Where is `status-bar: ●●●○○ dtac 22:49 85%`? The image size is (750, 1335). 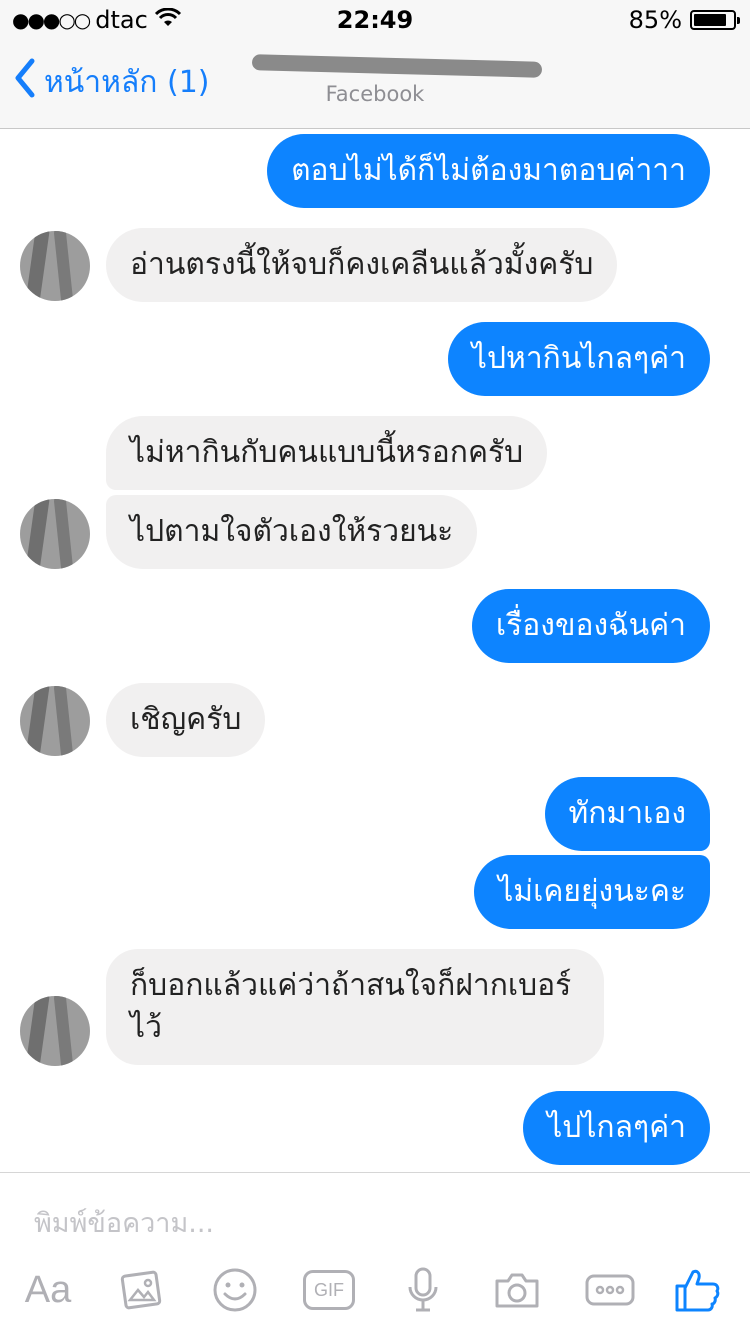
status-bar: ●●●○○ dtac 22:49 85% is located at coordinates (375, 20).